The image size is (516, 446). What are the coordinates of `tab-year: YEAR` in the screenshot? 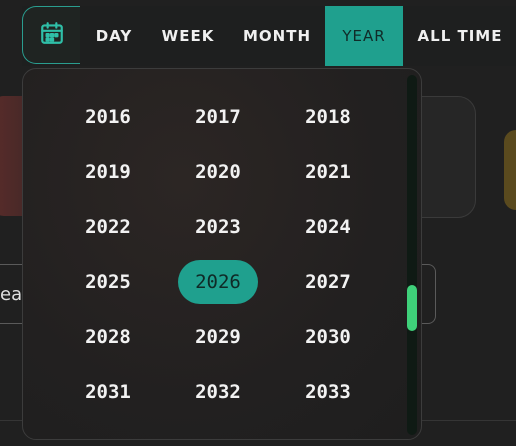 It's located at (364, 36).